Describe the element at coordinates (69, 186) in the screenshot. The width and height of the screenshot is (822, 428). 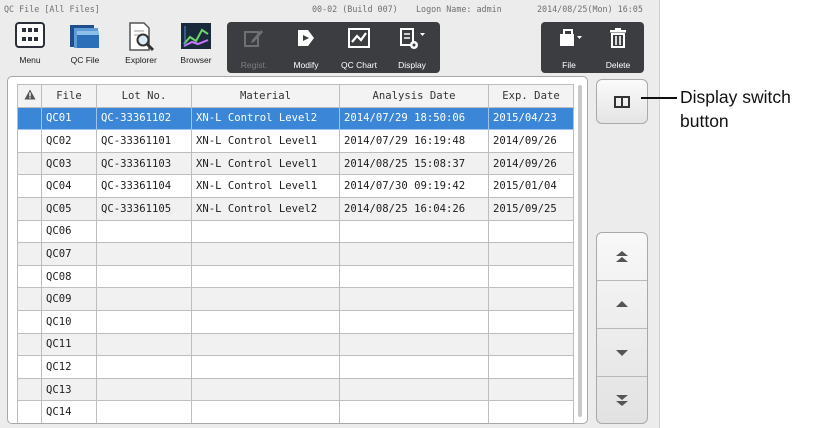
I see `file-cell: QC04` at that location.